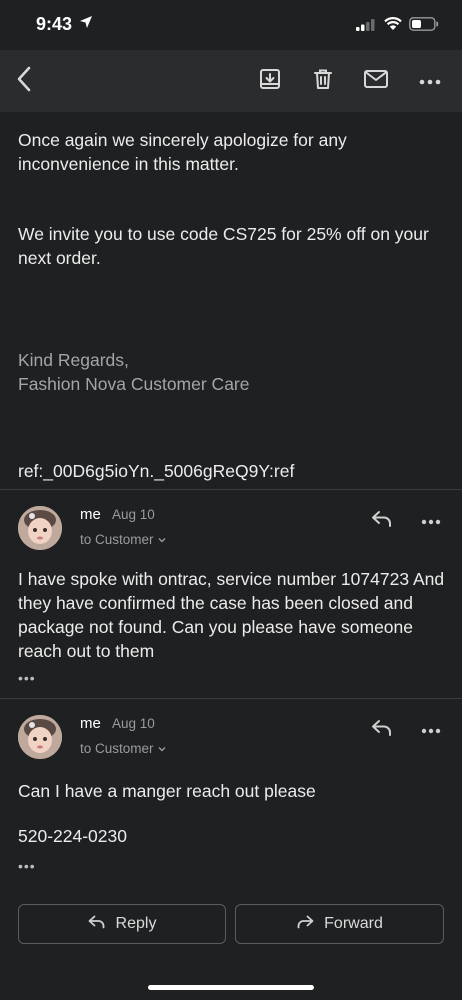  Describe the element at coordinates (231, 987) in the screenshot. I see `home-indicator` at that location.